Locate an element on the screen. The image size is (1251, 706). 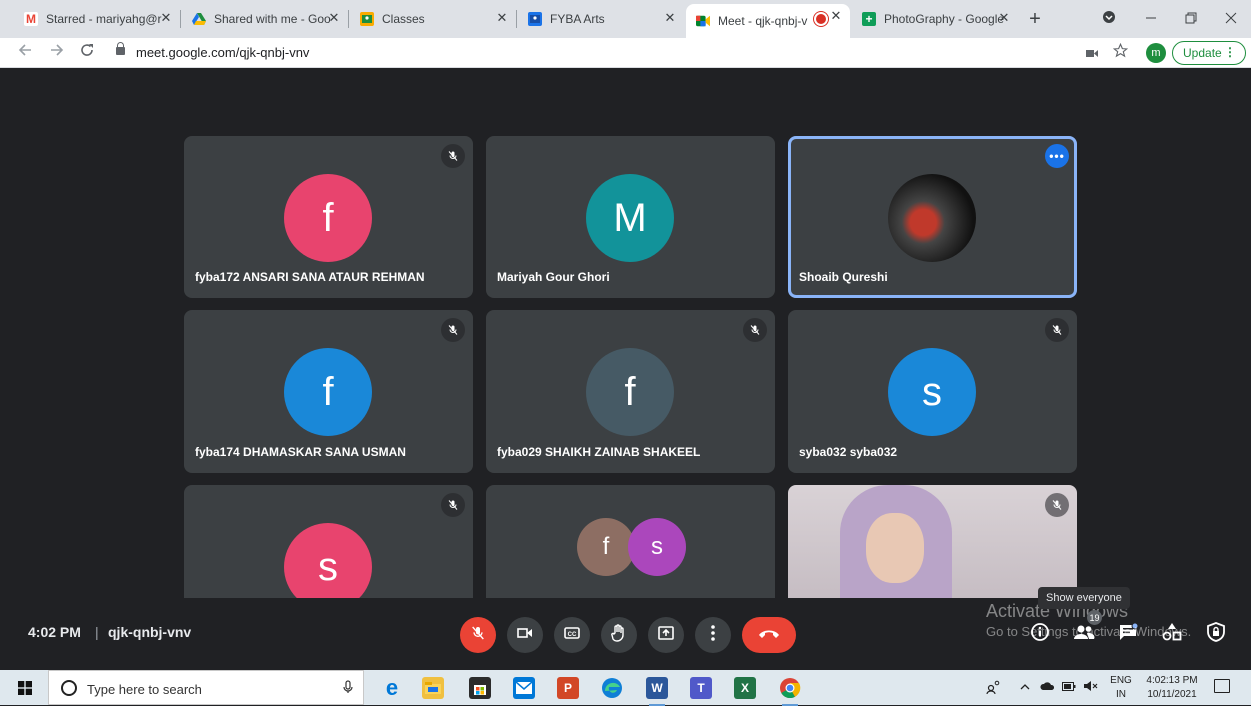
taskbar-search-placeholder: Type here to search is located at coordinates (144, 689).